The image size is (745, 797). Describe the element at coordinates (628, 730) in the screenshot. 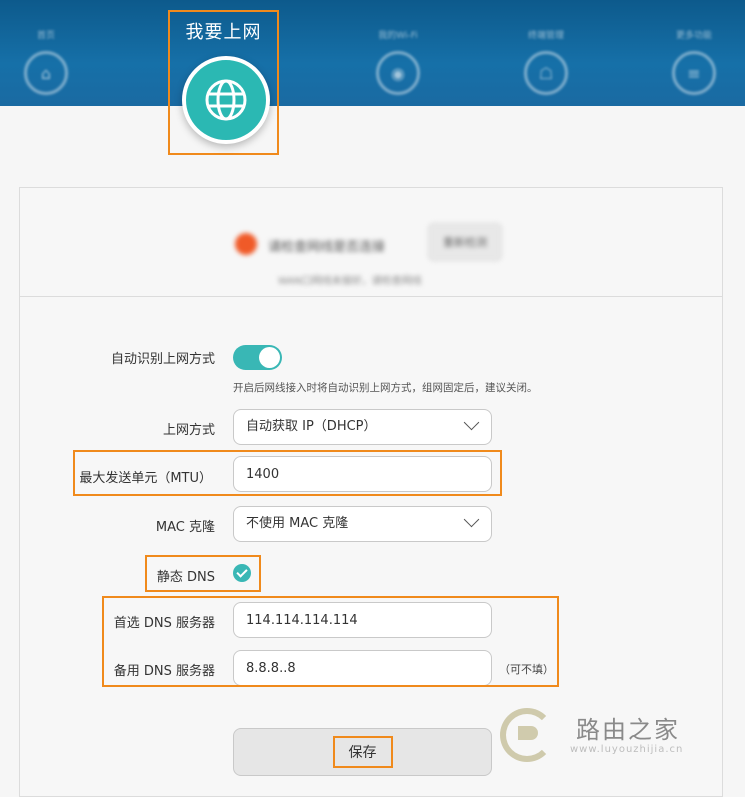

I see `watermark-text: 路由之家` at that location.